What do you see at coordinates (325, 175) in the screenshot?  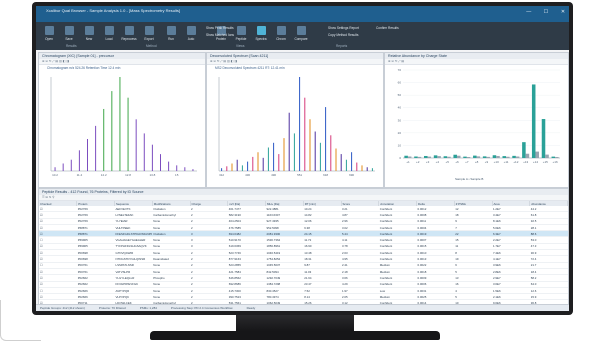 I see `x-tick-label: 618` at bounding box center [325, 175].